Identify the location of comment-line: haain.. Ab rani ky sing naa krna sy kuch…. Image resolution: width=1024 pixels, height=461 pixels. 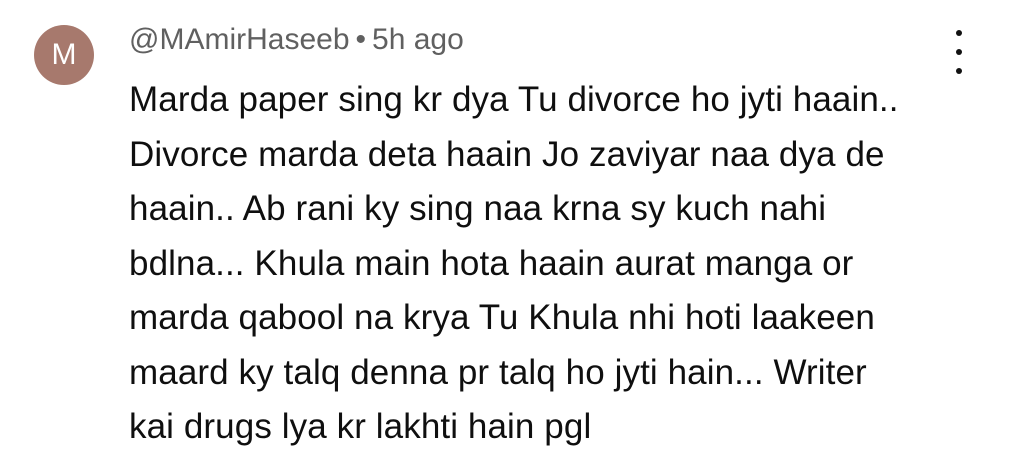
(478, 208).